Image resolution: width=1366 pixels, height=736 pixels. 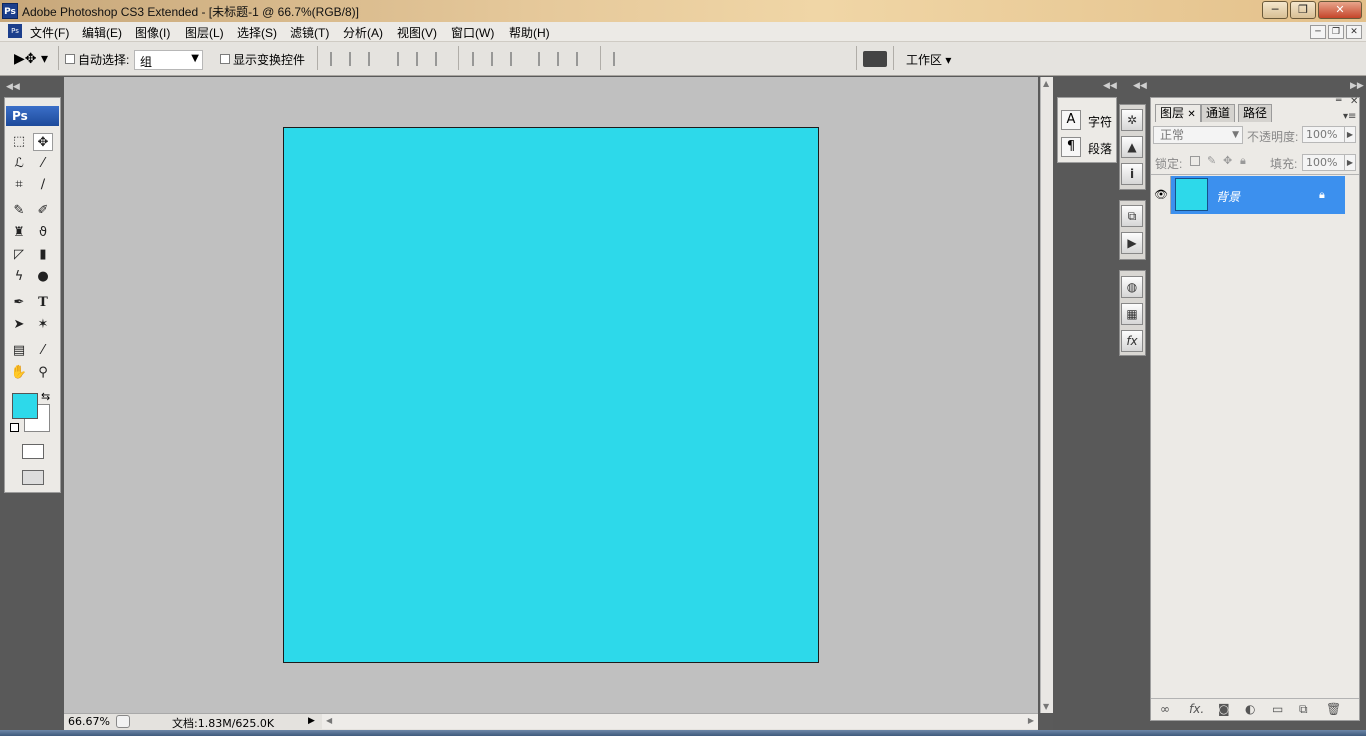 What do you see at coordinates (43, 351) in the screenshot?
I see `eyedropper-tool-icon: ⁄` at bounding box center [43, 351].